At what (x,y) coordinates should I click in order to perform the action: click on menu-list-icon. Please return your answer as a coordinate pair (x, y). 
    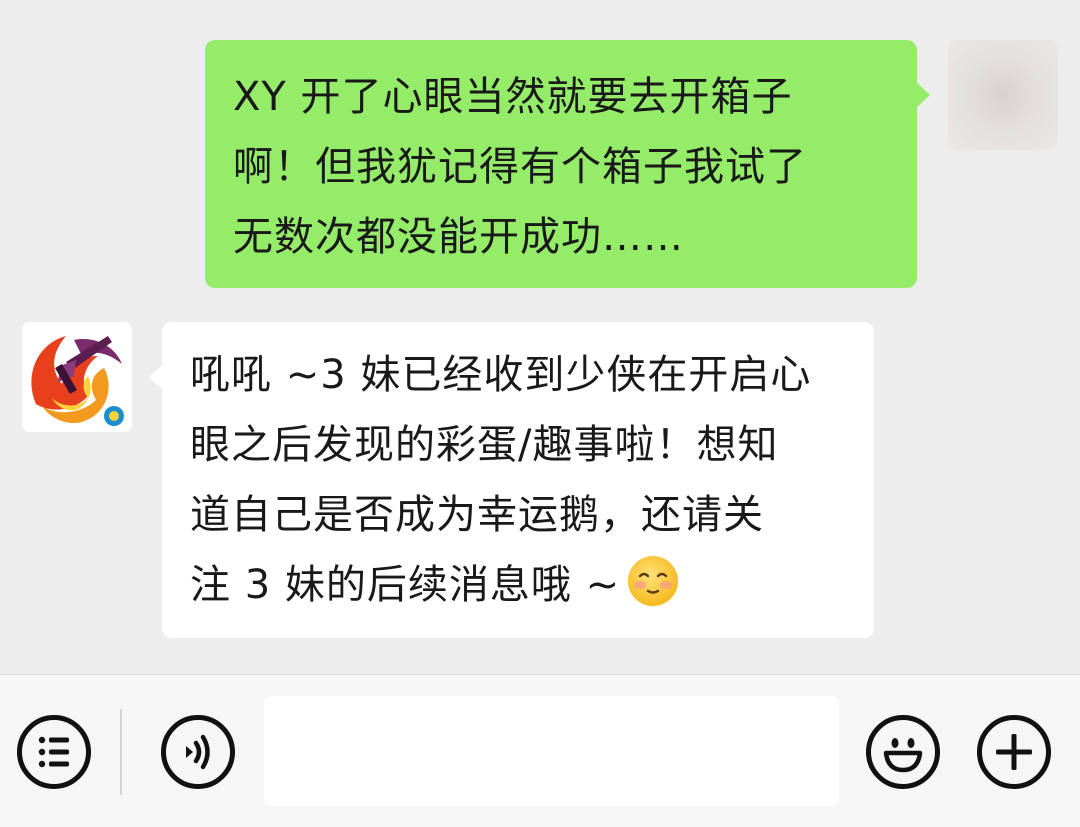
    Looking at the image, I should click on (53, 752).